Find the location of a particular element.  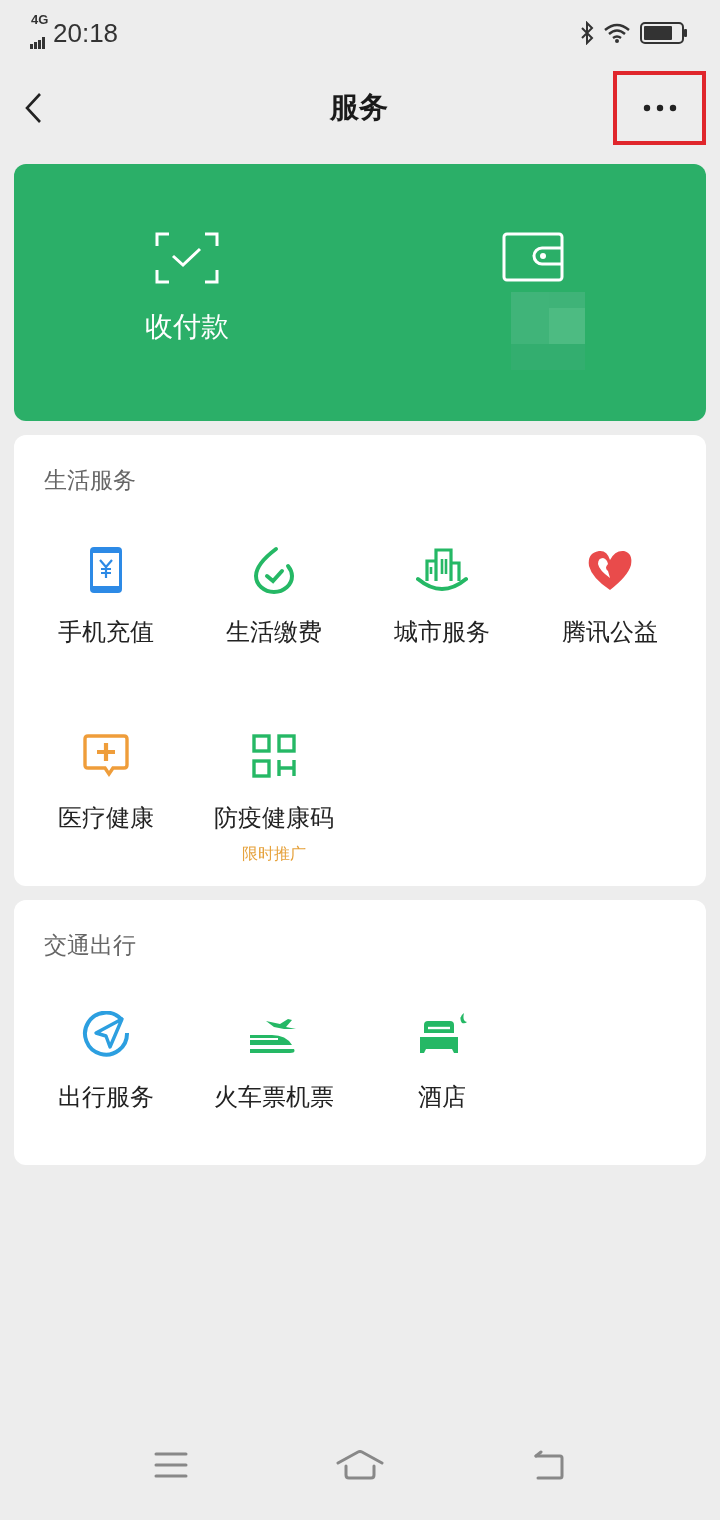

back-button is located at coordinates (34, 108).